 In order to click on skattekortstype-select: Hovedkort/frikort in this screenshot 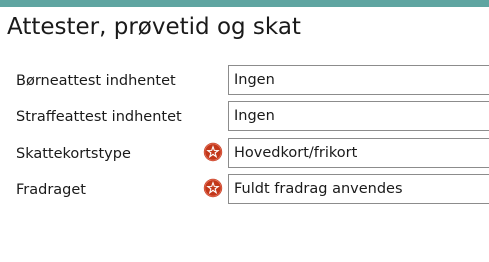, I will do `click(358, 153)`.